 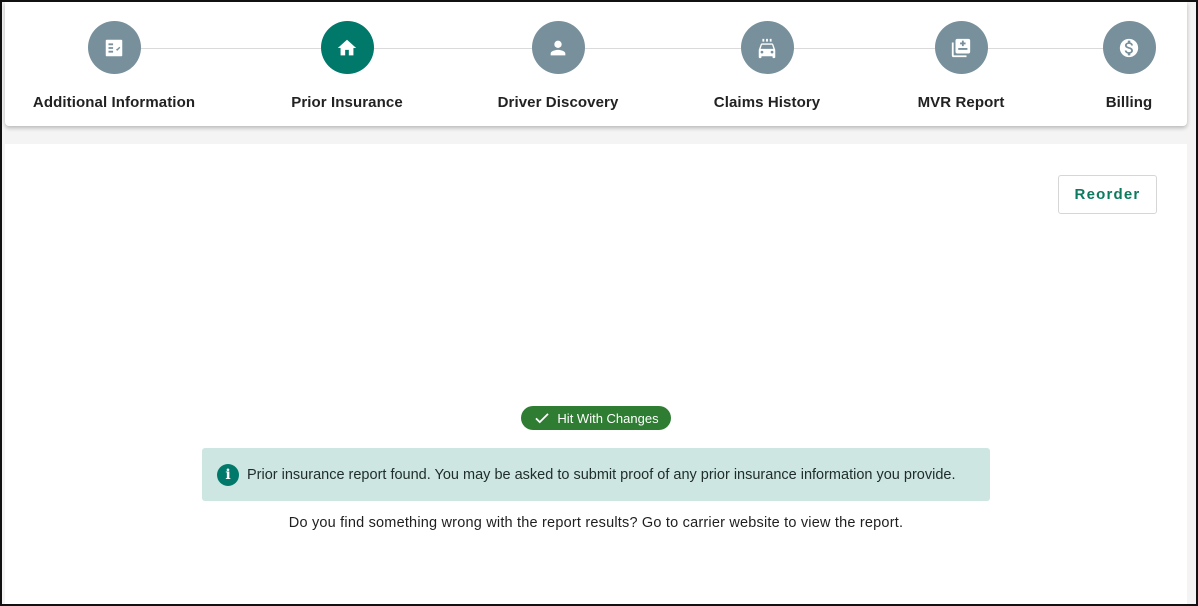 I want to click on status-badge: Hit With Changes, so click(x=596, y=418).